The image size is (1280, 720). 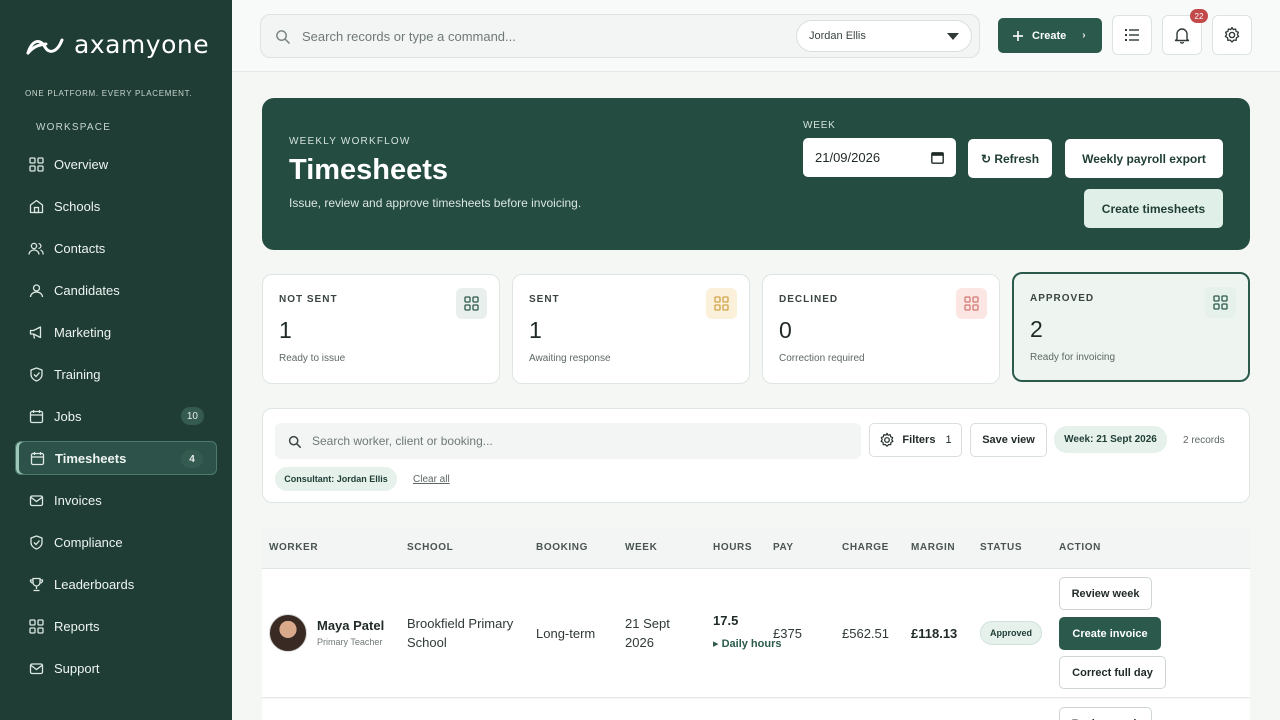 What do you see at coordinates (77, 374) in the screenshot?
I see `sidebar-item-label: Training` at bounding box center [77, 374].